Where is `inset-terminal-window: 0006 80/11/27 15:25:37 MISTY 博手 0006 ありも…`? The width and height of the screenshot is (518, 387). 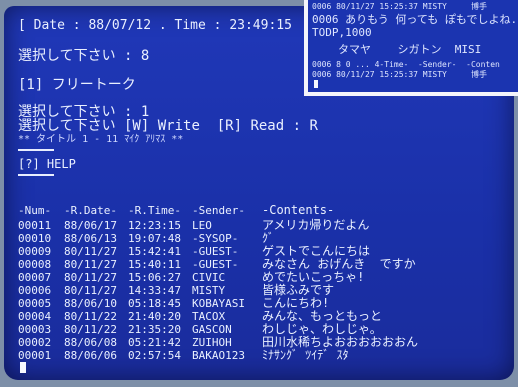 inset-terminal-window: 0006 80/11/27 15:25:37 MISTY 博手 0006 ありも… is located at coordinates (411, 48).